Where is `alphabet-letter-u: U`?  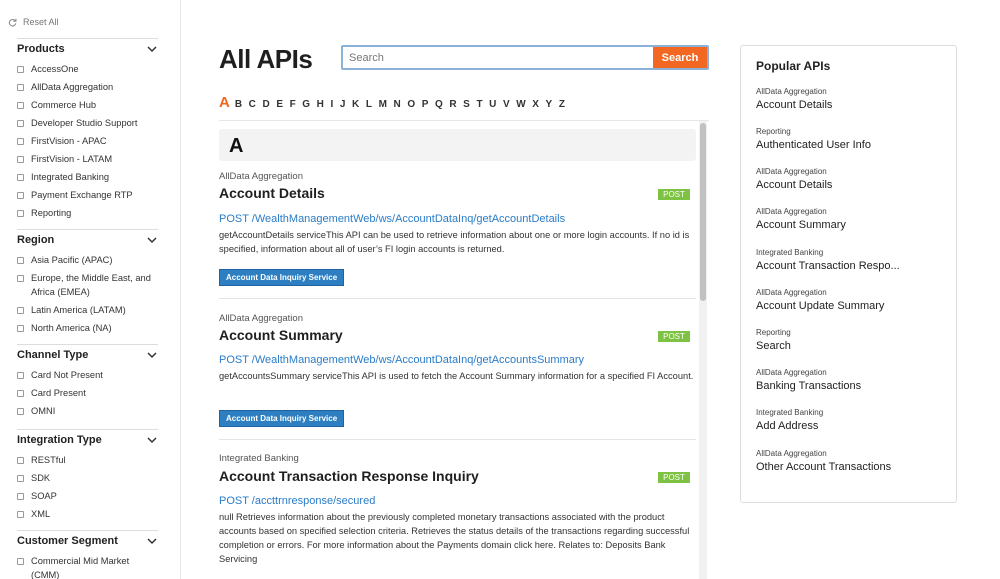
alphabet-letter-u: U is located at coordinates (492, 104).